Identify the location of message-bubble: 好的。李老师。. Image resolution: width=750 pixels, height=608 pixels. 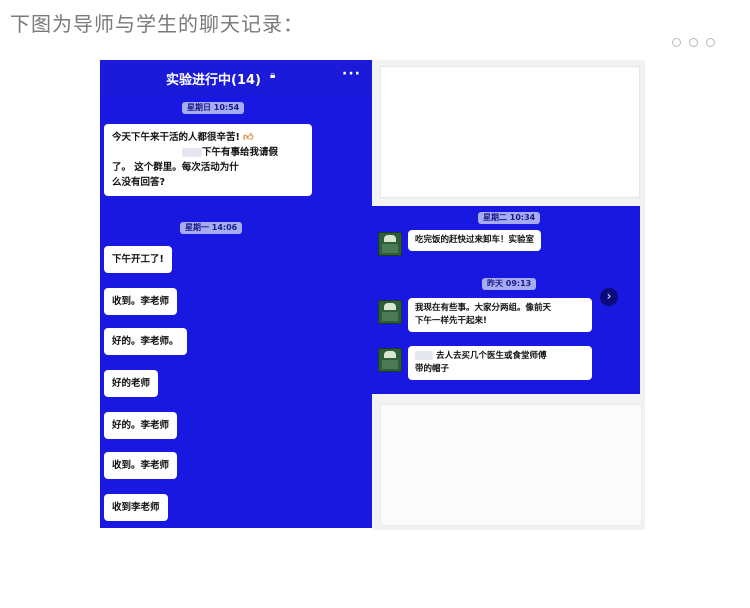
(145, 341).